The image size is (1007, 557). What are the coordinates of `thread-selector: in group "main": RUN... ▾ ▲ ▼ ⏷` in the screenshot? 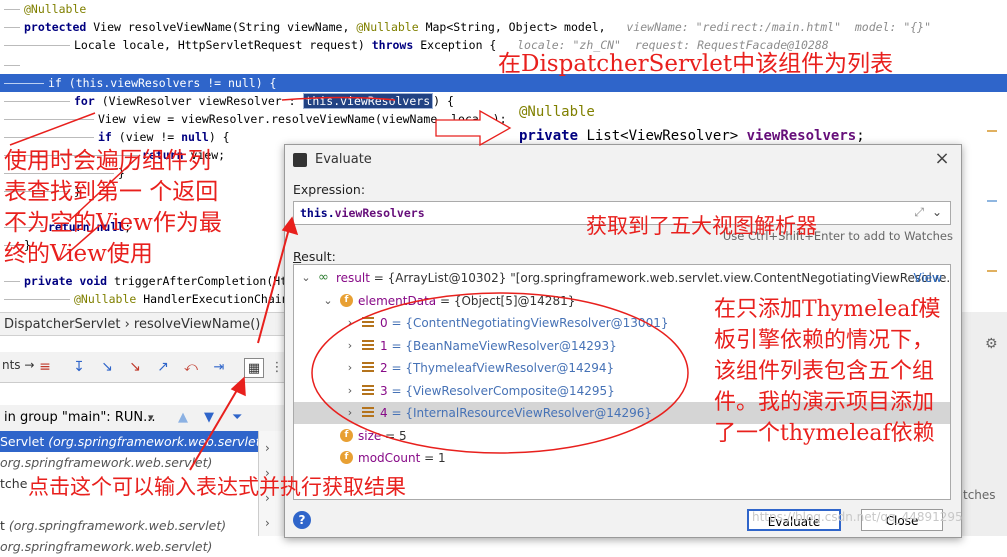 It's located at (142, 418).